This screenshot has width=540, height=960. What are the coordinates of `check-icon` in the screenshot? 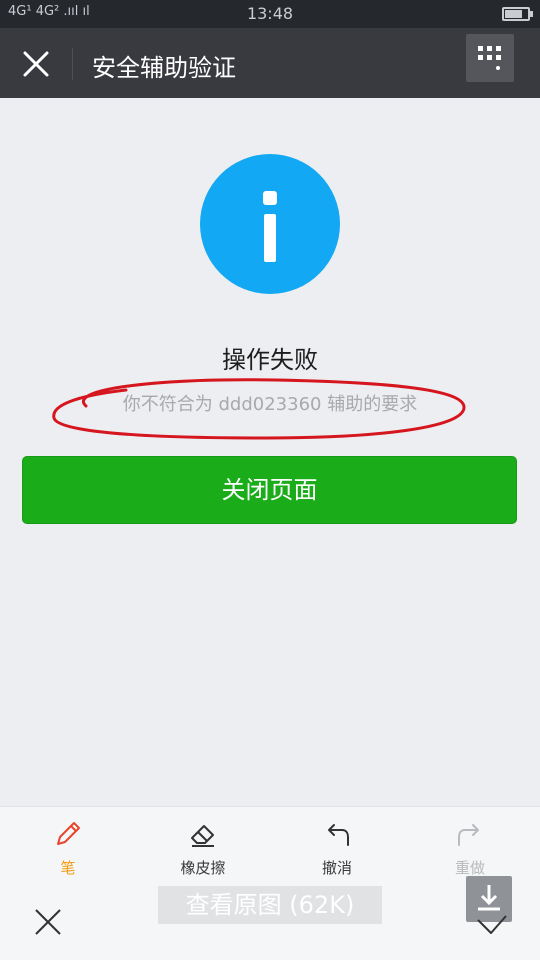 It's located at (492, 923).